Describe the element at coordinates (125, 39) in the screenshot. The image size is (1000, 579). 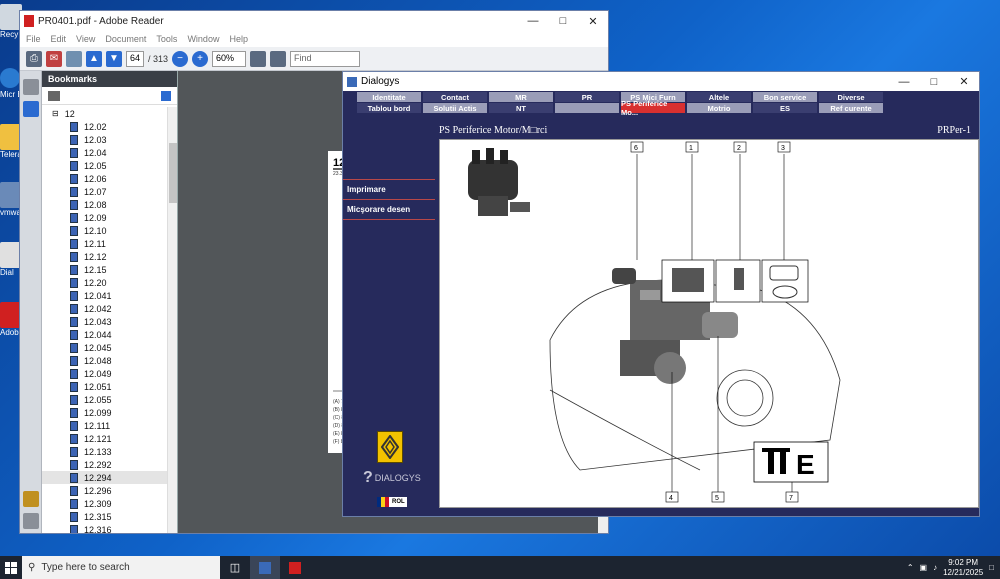
I see `menu-document: Document` at that location.